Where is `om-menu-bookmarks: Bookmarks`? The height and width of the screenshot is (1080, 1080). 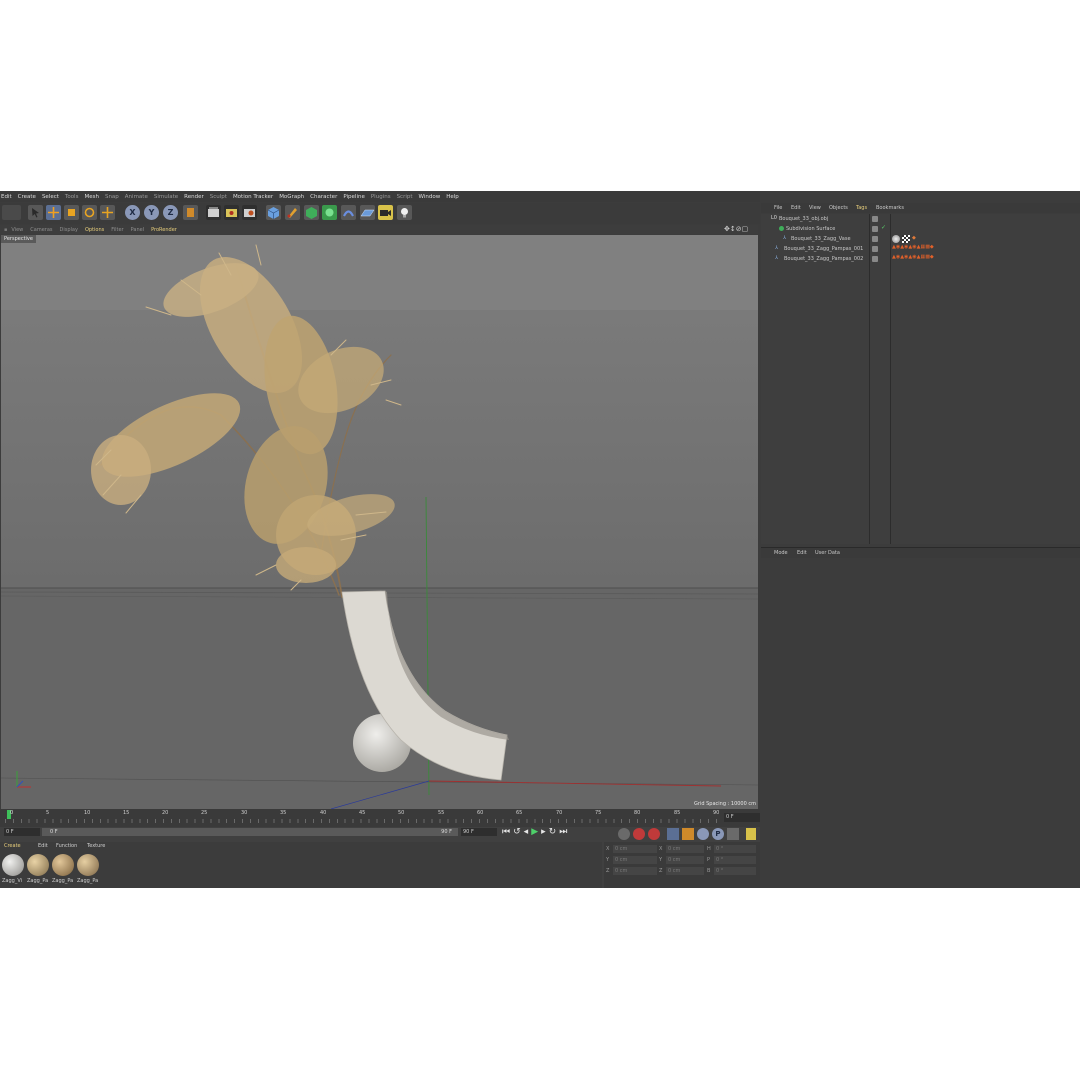 om-menu-bookmarks: Bookmarks is located at coordinates (890, 208).